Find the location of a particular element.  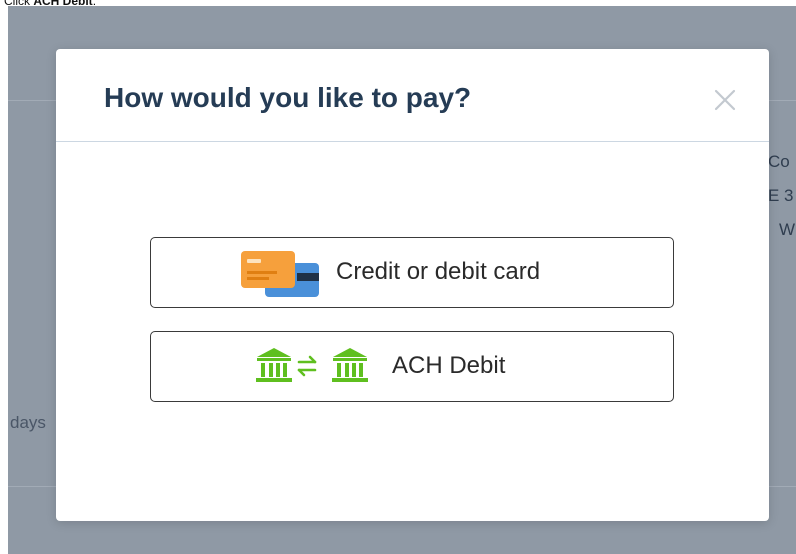

background-text: Co is located at coordinates (779, 161).